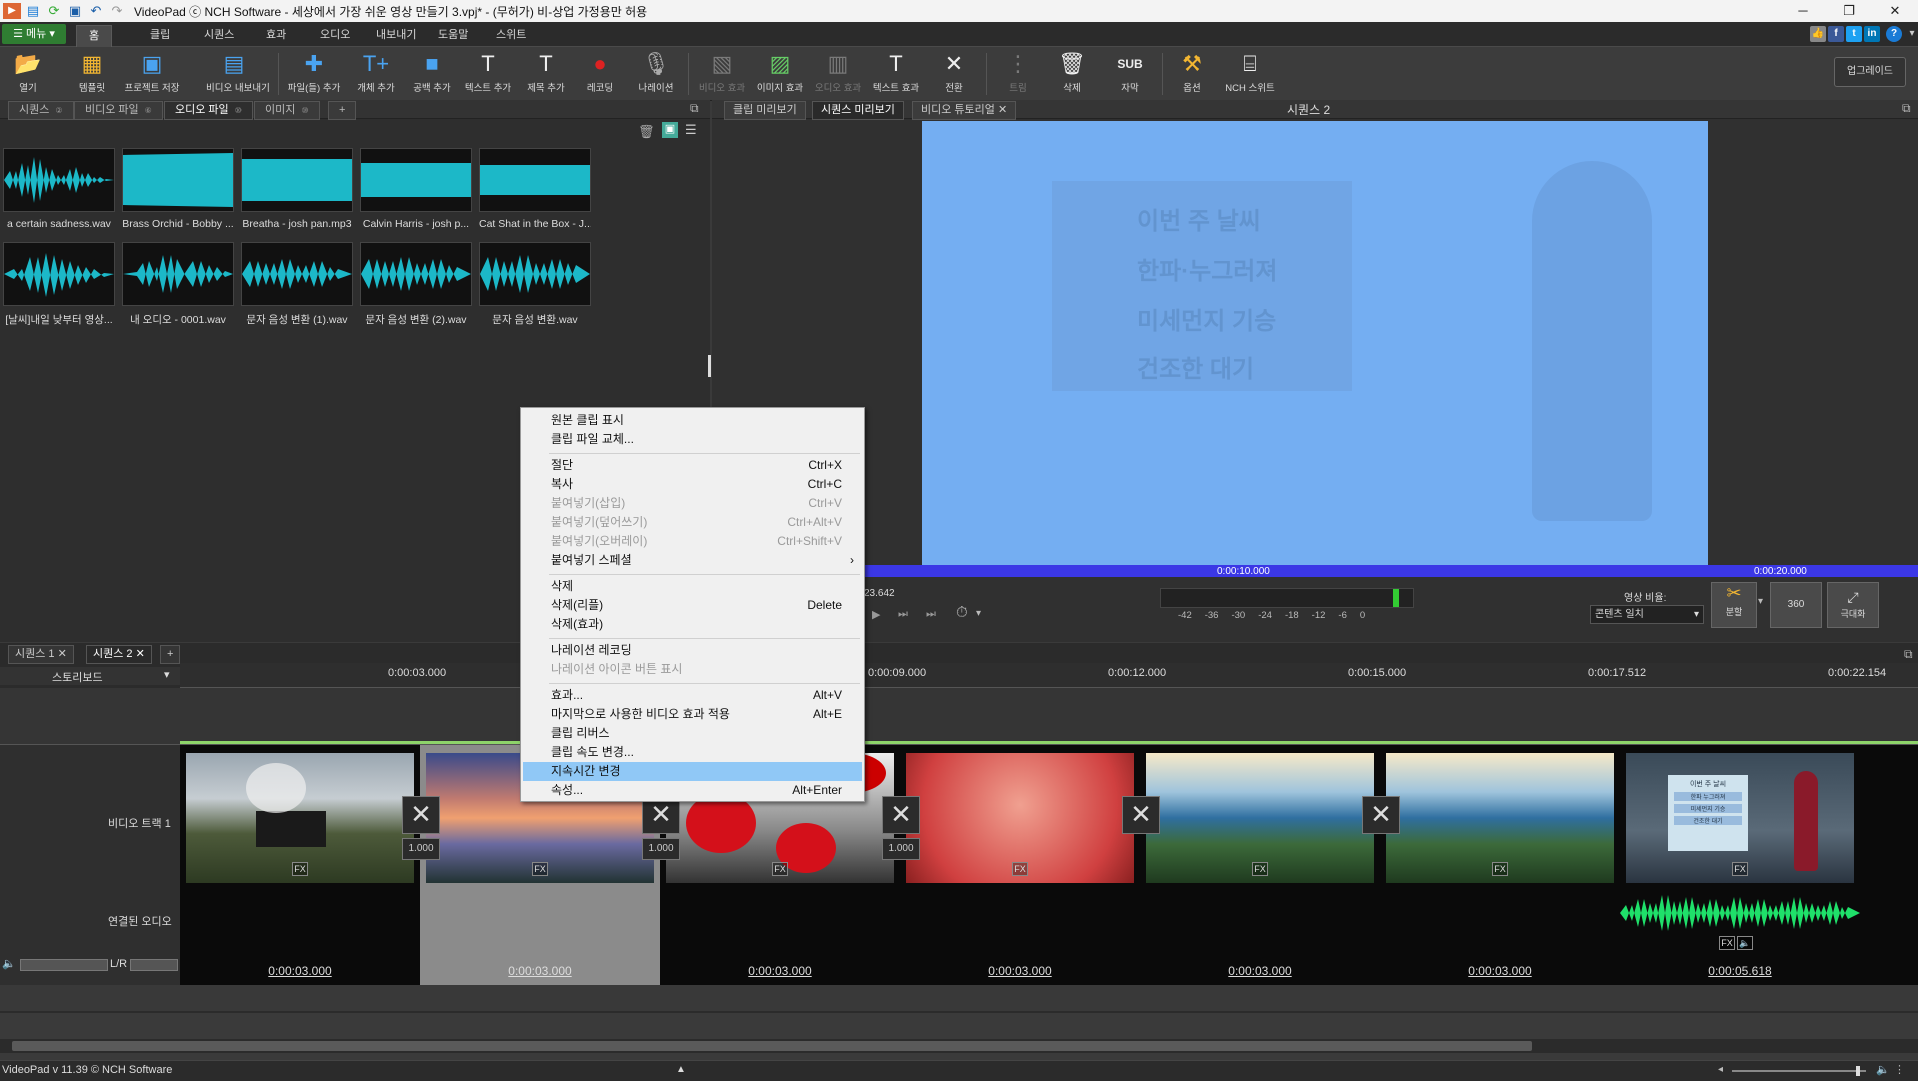 Image resolution: width=1918 pixels, height=1081 pixels. Describe the element at coordinates (1727, 943) in the screenshot. I see `audio-fx-badge: FX` at that location.